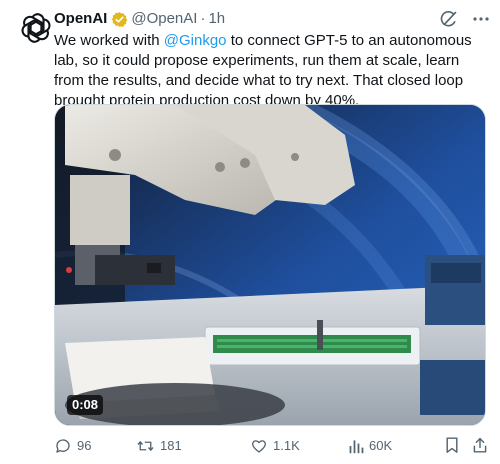 This screenshot has width=500, height=464. What do you see at coordinates (195, 40) in the screenshot?
I see `mention-link: @Ginkgo` at bounding box center [195, 40].